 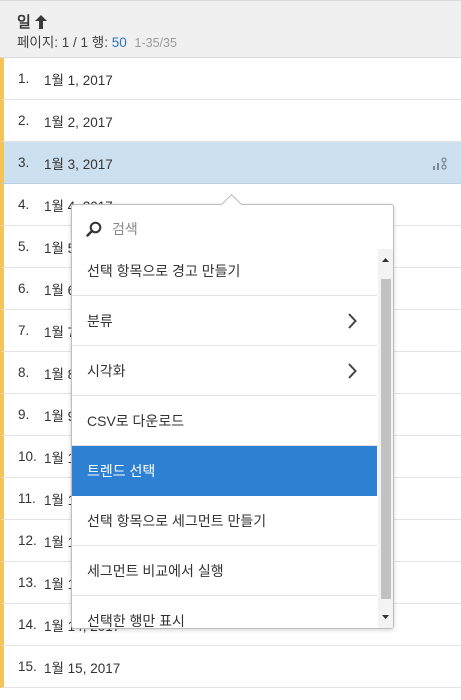 I want to click on scroll-thumb, so click(x=386, y=439).